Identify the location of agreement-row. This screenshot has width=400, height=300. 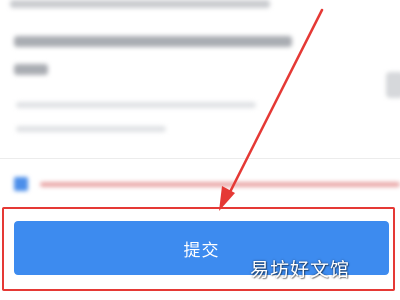
(207, 185).